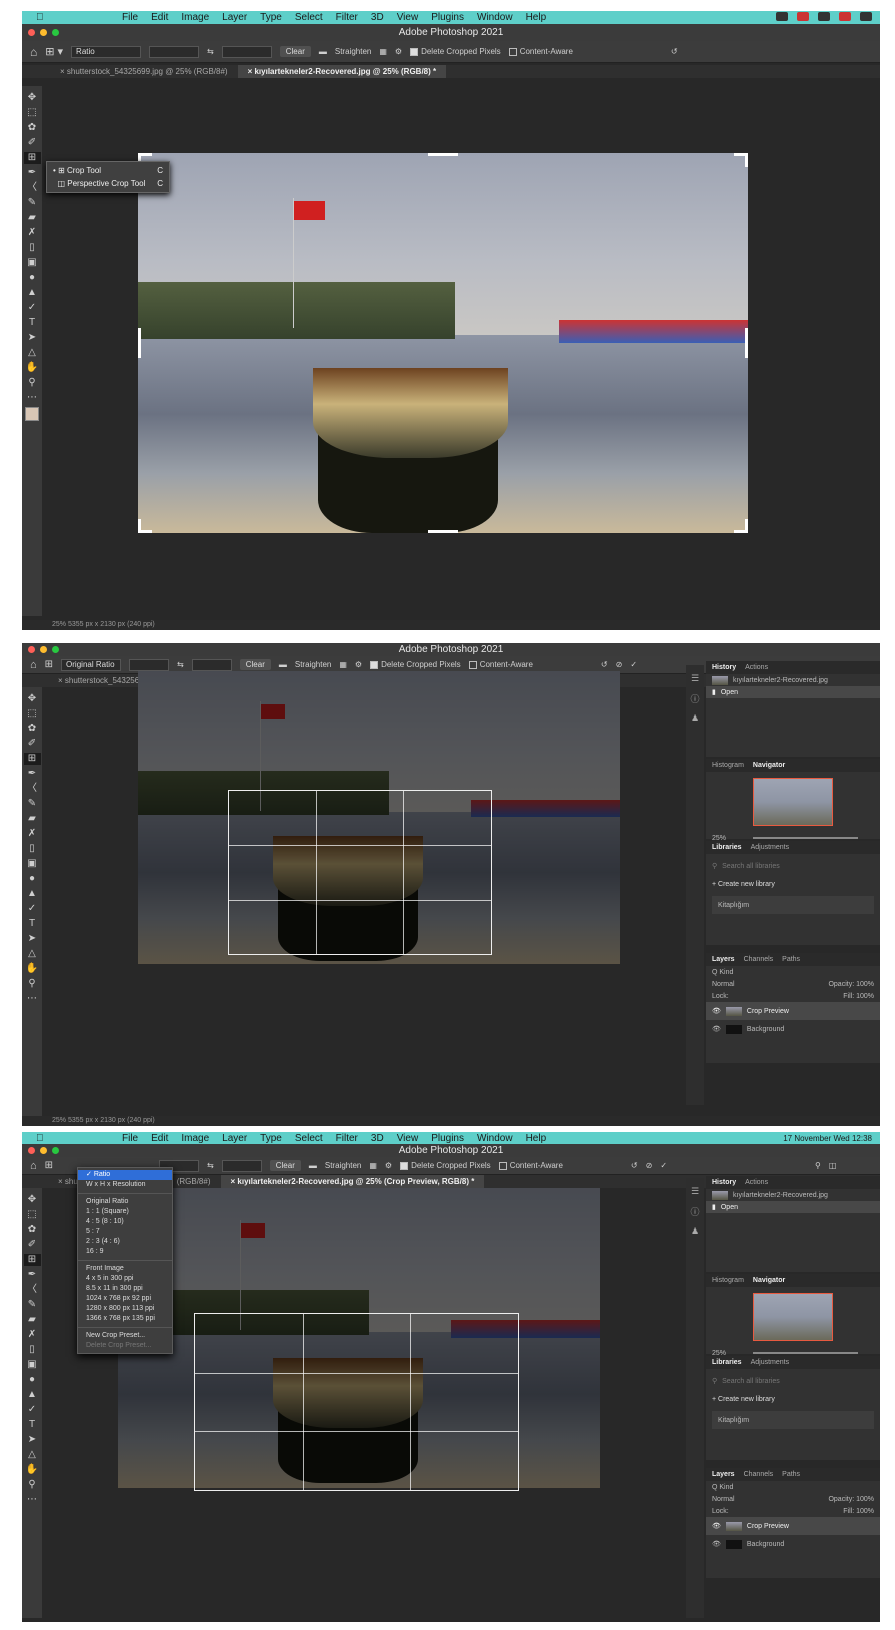 This screenshot has height=1630, width=895. I want to click on info-icon: ⓘ, so click(694, 1211).